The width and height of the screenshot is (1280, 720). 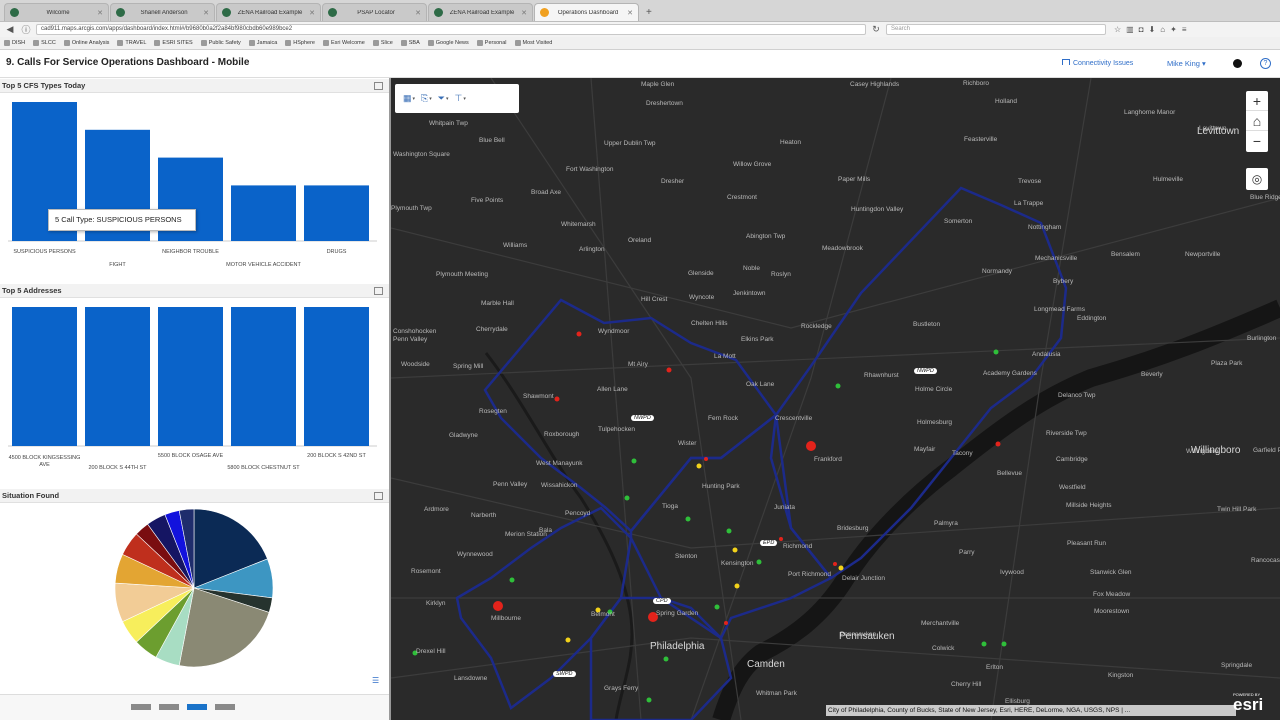 I want to click on zoom-out-button: −, so click(x=1257, y=141).